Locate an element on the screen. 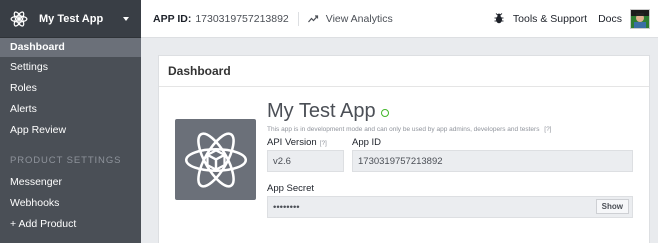 The image size is (658, 243). app-id-field-label: App ID is located at coordinates (367, 142).